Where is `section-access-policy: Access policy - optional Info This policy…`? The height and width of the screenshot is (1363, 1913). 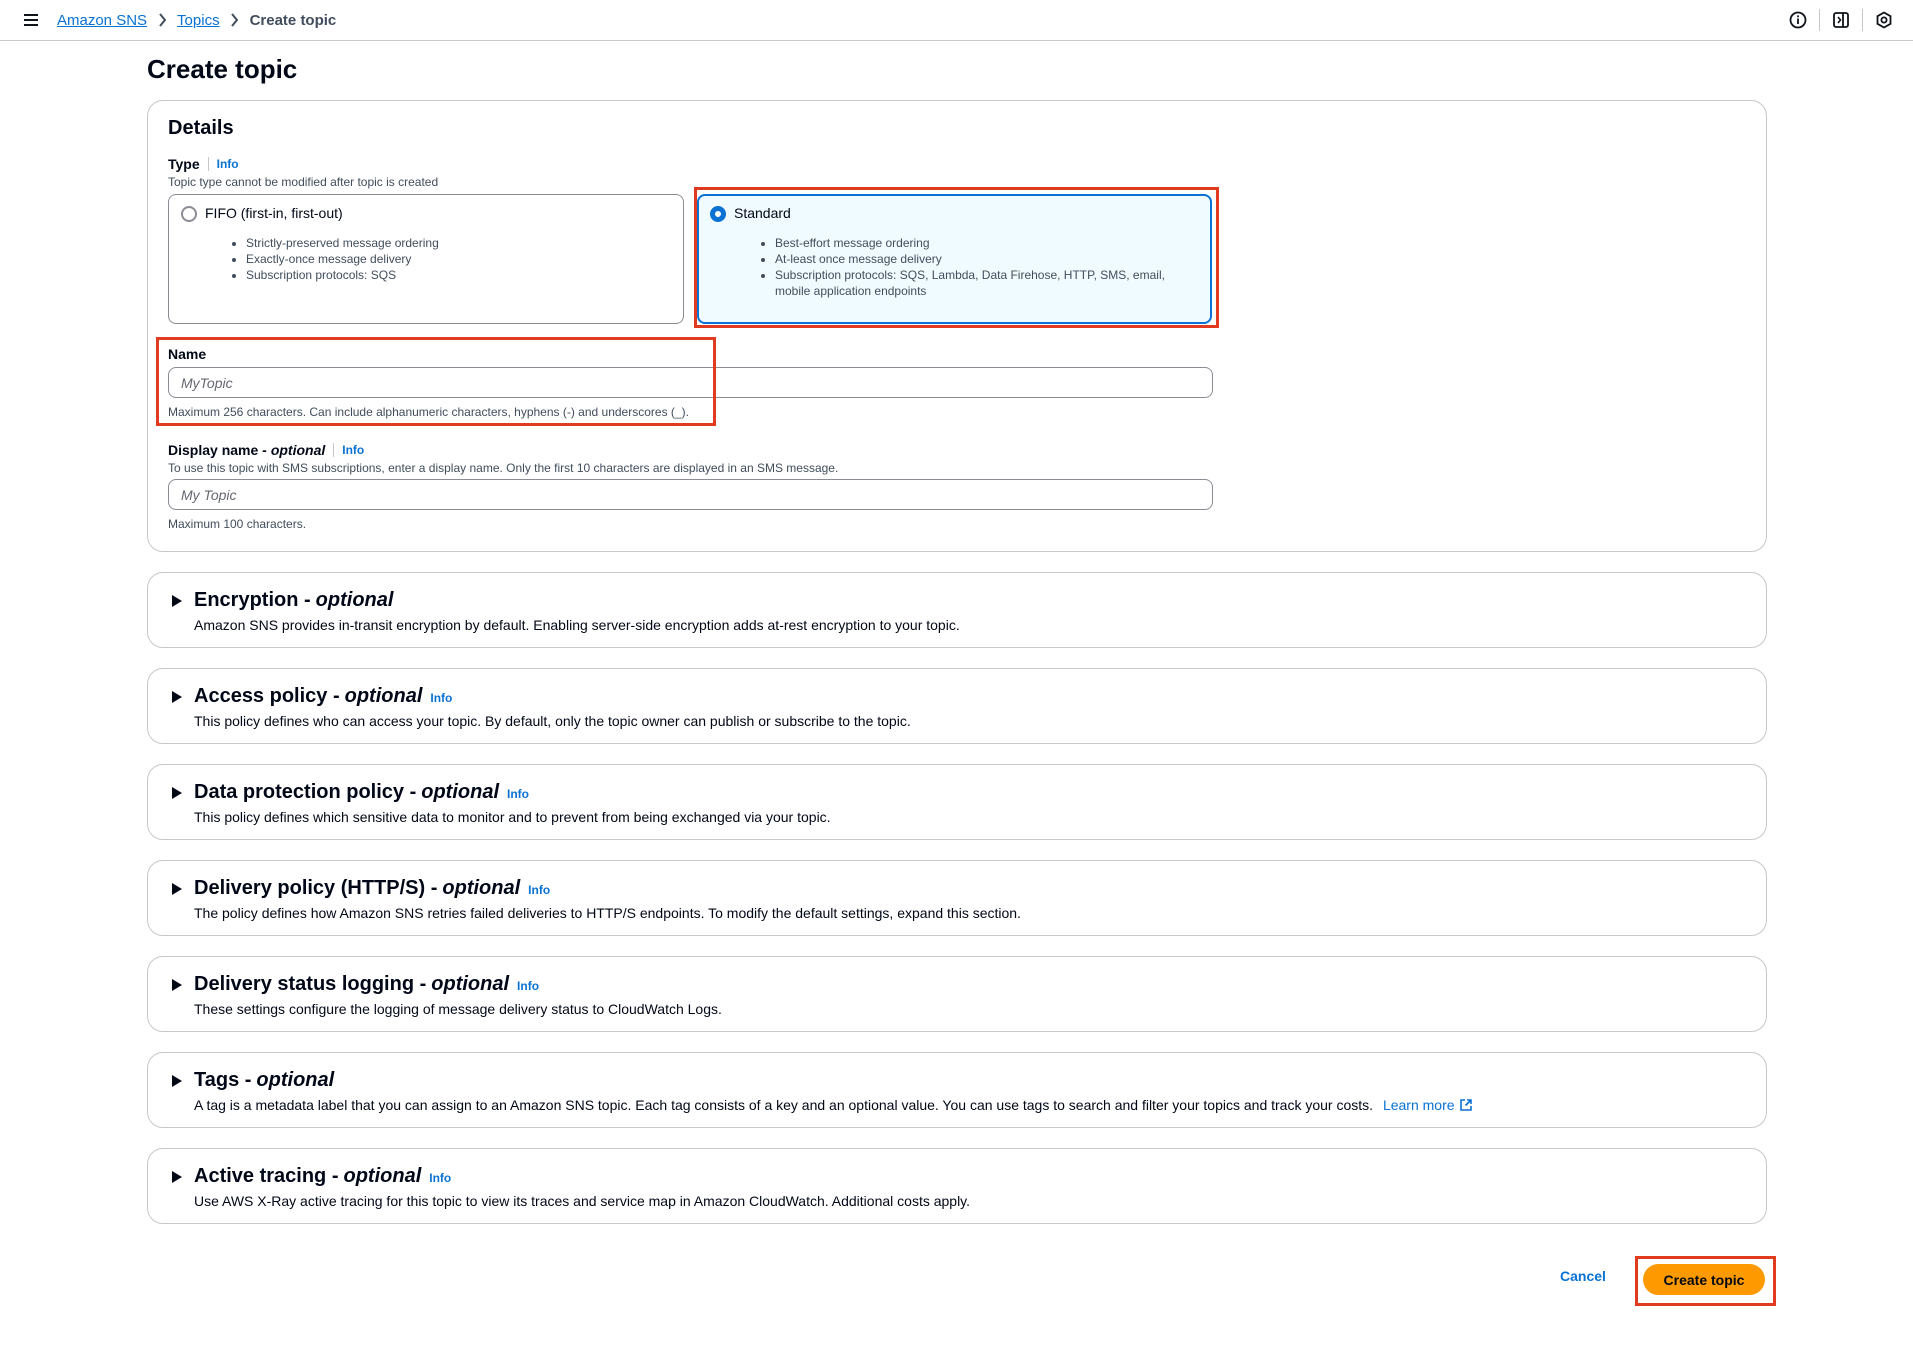 section-access-policy: Access policy - optional Info This policy… is located at coordinates (957, 706).